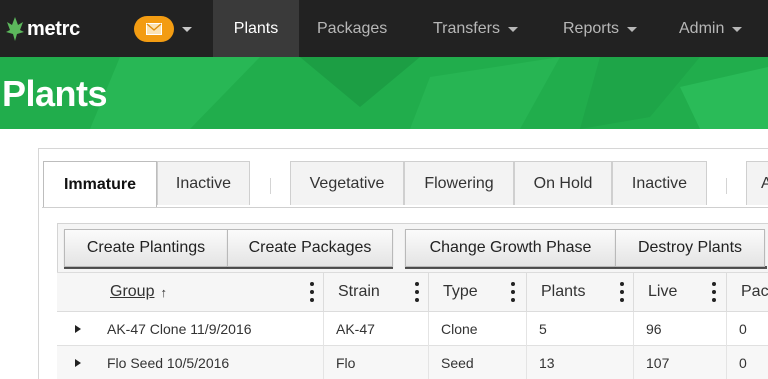 The height and width of the screenshot is (379, 768). I want to click on tab-on-hold: On Hold, so click(563, 183).